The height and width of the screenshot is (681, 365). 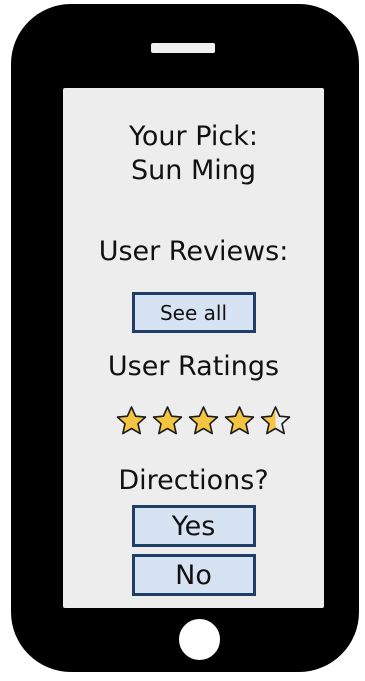 I want to click on directions-label: Directions?, so click(x=193, y=480).